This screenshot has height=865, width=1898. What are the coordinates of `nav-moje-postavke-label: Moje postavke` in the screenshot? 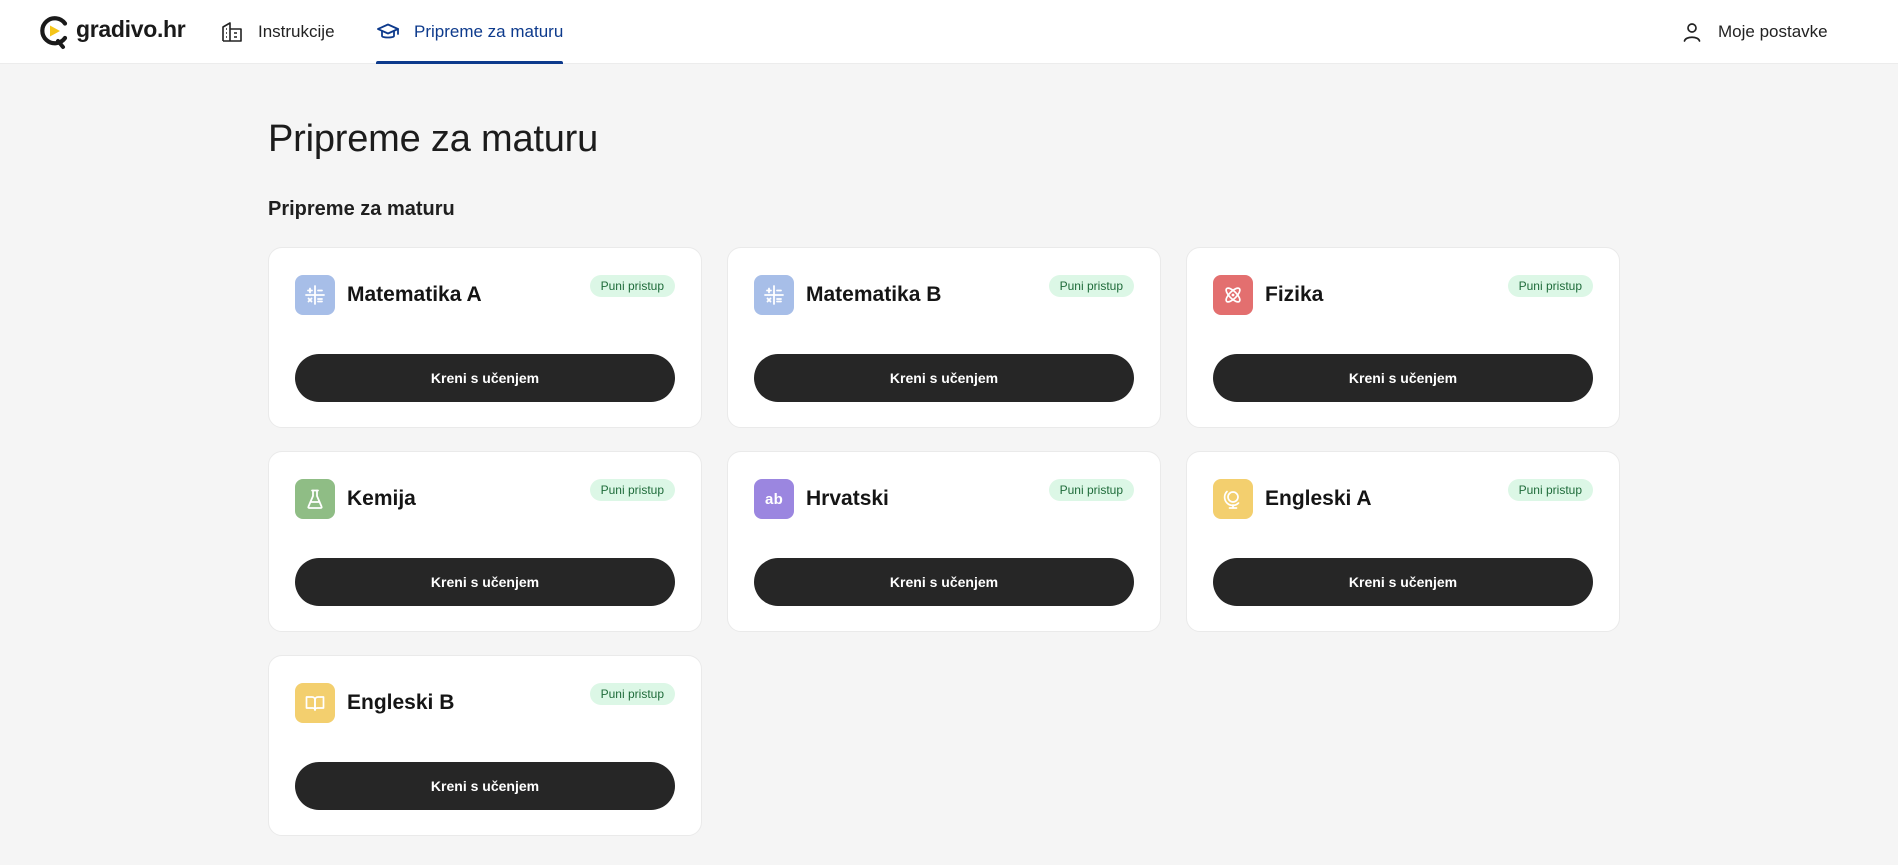 It's located at (1773, 31).